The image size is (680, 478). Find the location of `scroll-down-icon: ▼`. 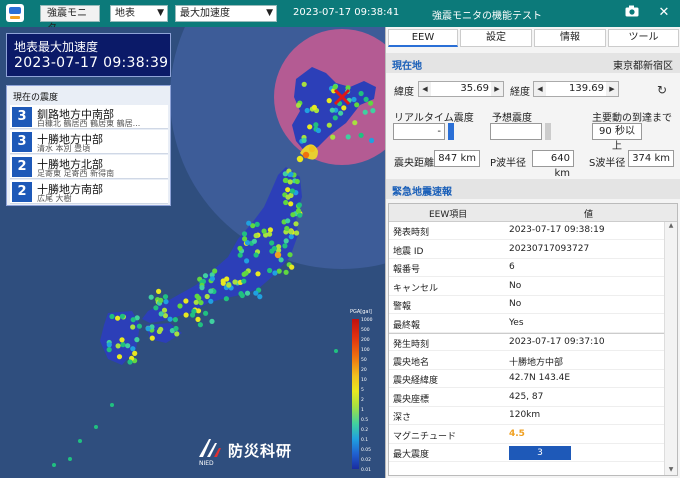

scroll-down-icon: ▼ is located at coordinates (671, 470).